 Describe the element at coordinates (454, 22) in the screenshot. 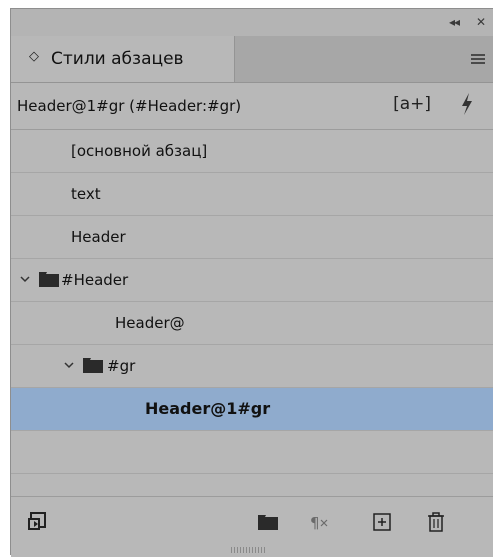

I see `double-chevron-left-icon: ◂◂` at that location.